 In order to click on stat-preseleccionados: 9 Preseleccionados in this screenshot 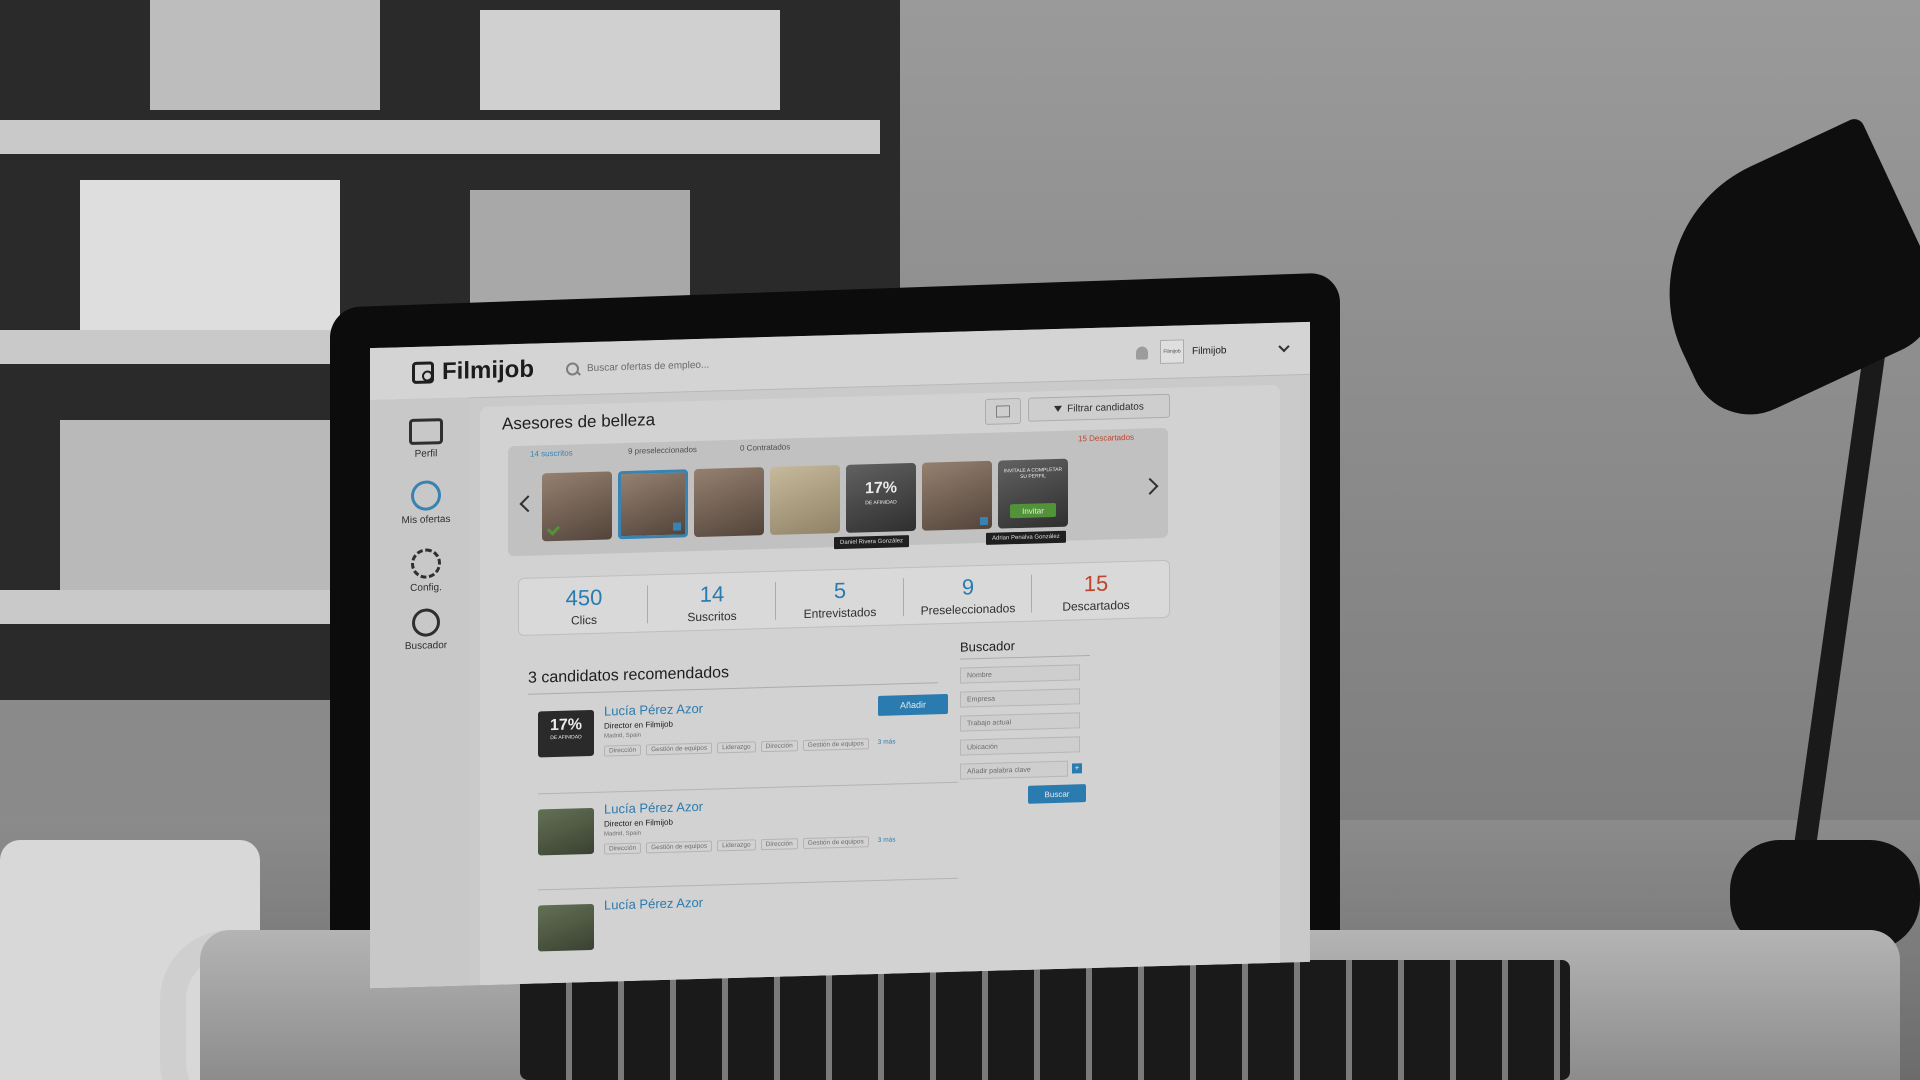, I will do `click(968, 595)`.